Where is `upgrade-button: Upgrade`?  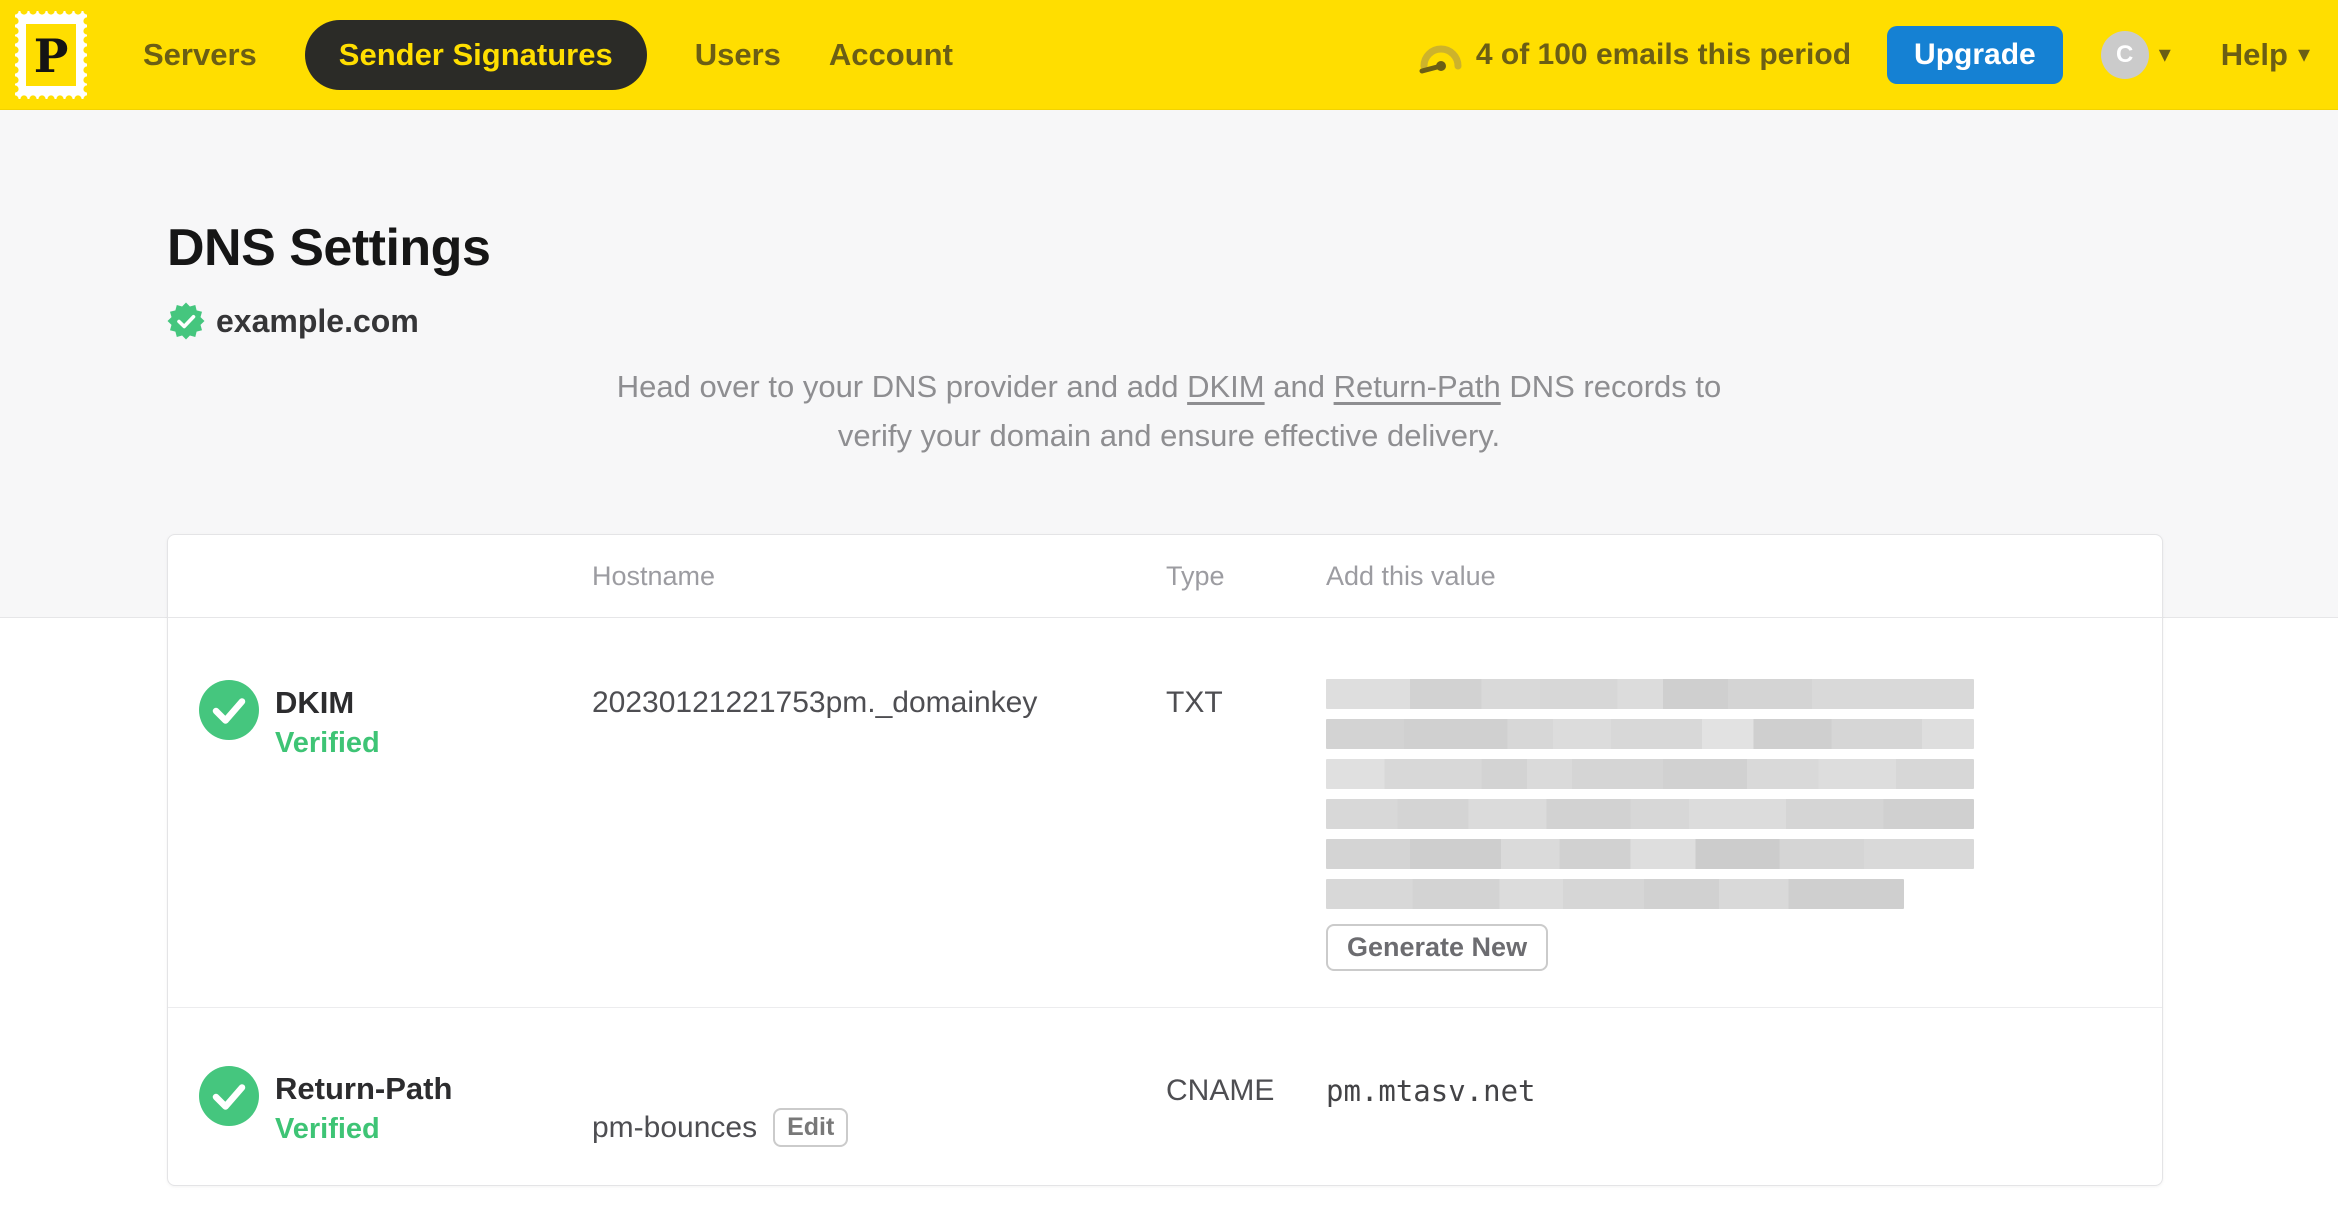
upgrade-button: Upgrade is located at coordinates (1975, 54).